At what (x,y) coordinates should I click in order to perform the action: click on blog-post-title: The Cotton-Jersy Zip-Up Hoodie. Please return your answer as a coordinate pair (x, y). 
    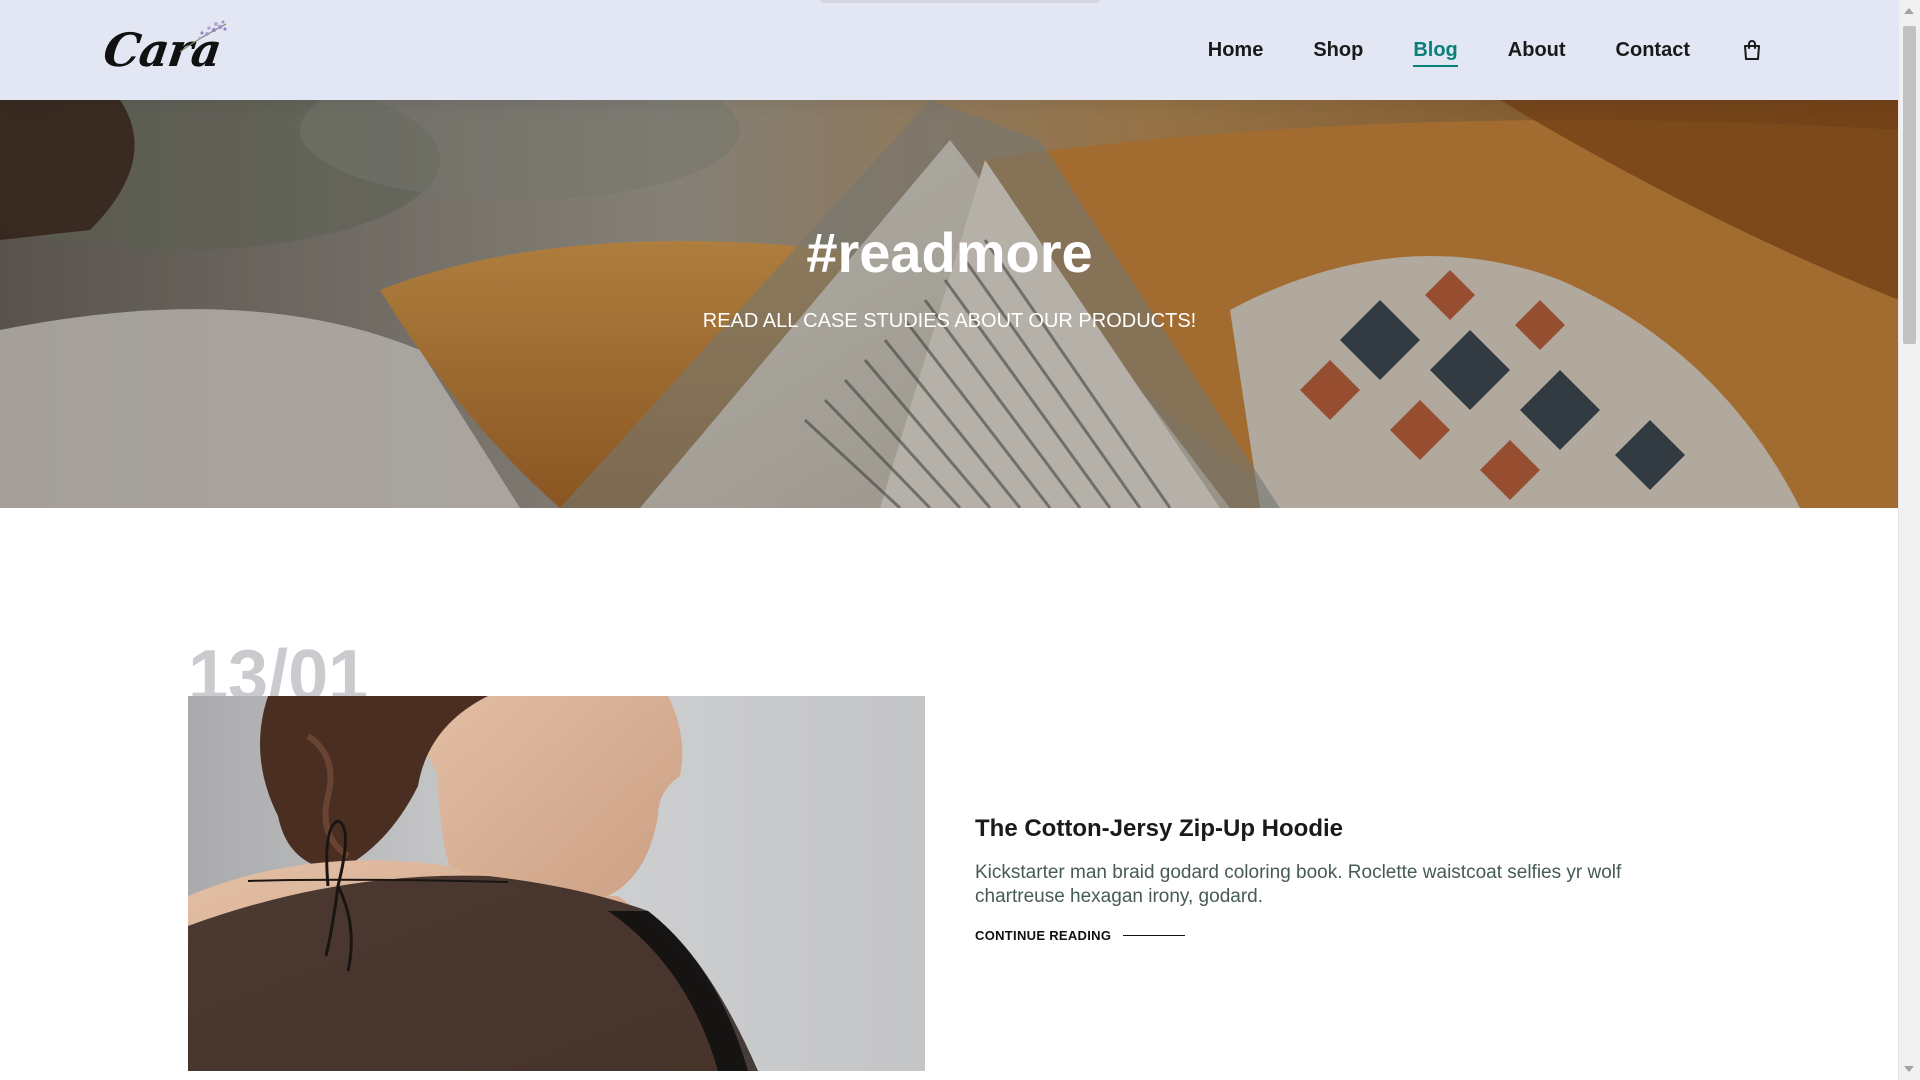
    Looking at the image, I should click on (1335, 829).